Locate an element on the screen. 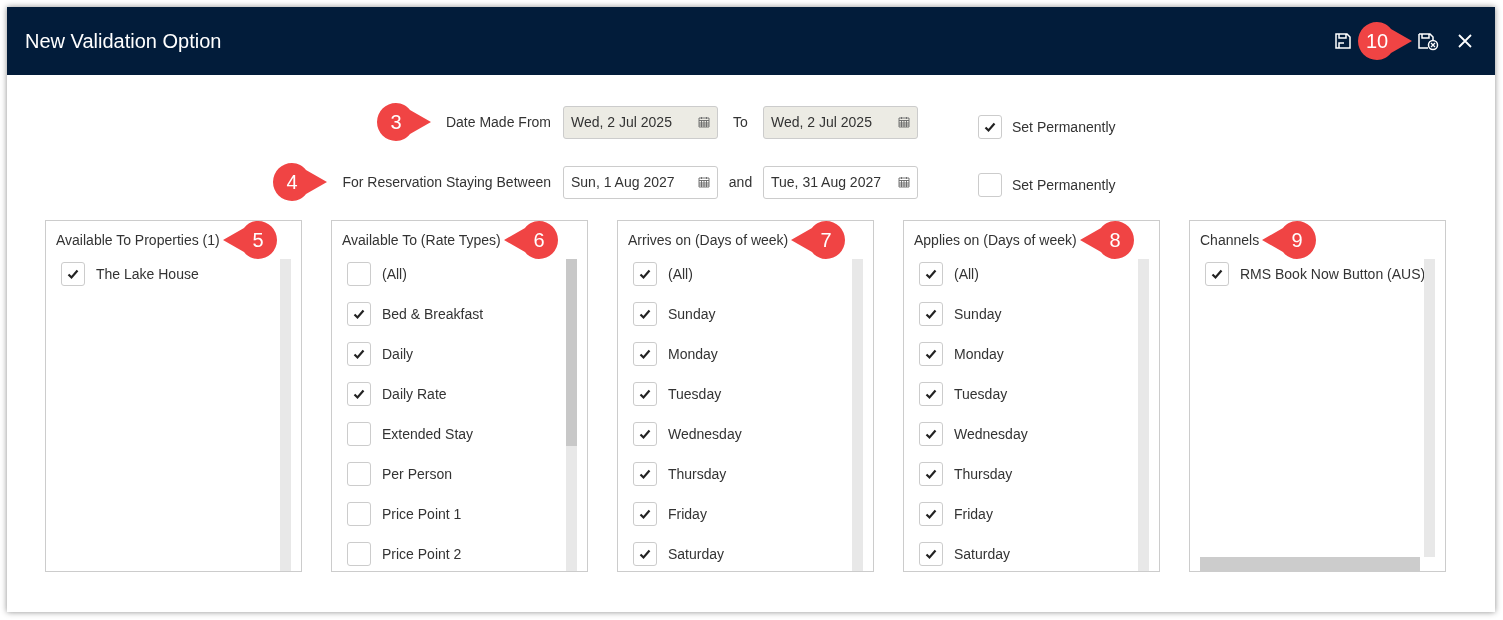 The image size is (1503, 620). panel-title: Available To (Rate Types) is located at coordinates (421, 240).